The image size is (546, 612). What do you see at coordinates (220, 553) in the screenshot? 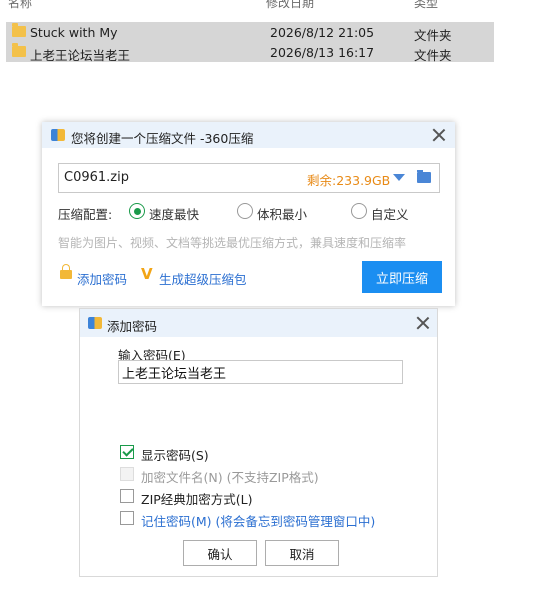
I see `confirm-button: 确认` at bounding box center [220, 553].